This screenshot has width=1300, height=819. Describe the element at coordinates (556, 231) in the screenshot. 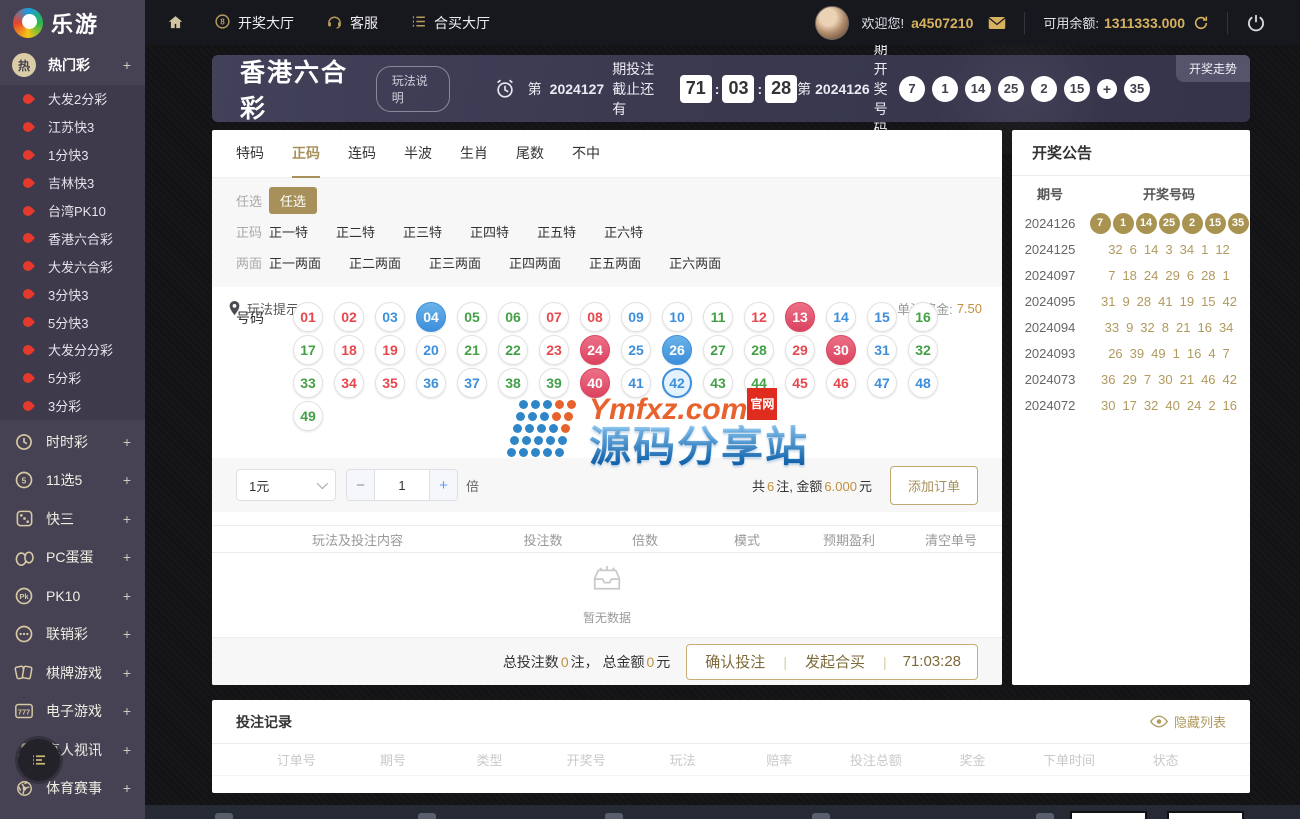

I see `play-option: 正五特` at that location.